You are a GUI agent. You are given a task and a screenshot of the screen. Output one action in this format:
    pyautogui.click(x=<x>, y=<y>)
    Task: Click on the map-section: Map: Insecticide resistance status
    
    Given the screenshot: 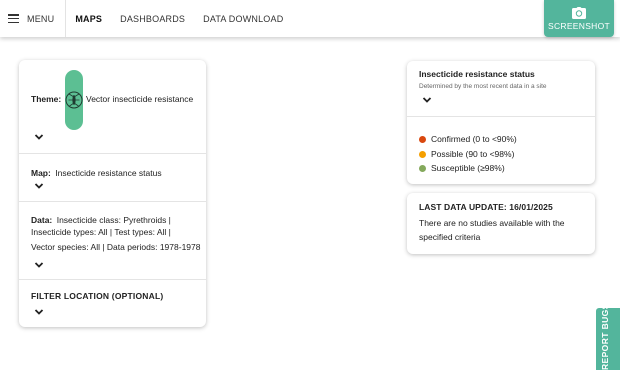 What is the action you would take?
    pyautogui.click(x=112, y=178)
    